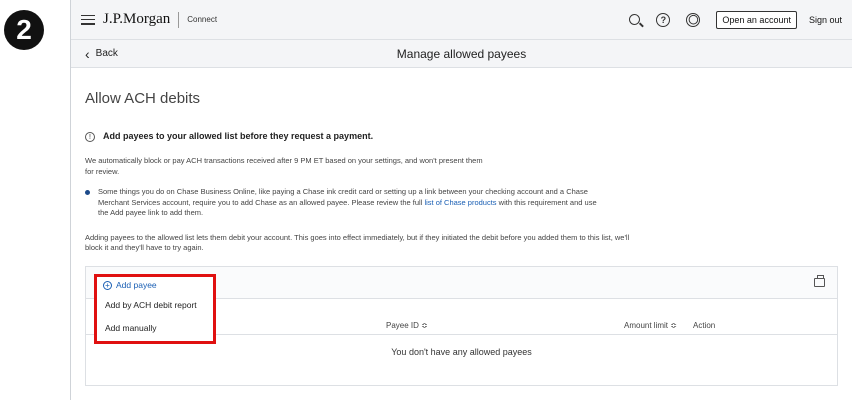 Image resolution: width=852 pixels, height=400 pixels. I want to click on print-icon, so click(819, 280).